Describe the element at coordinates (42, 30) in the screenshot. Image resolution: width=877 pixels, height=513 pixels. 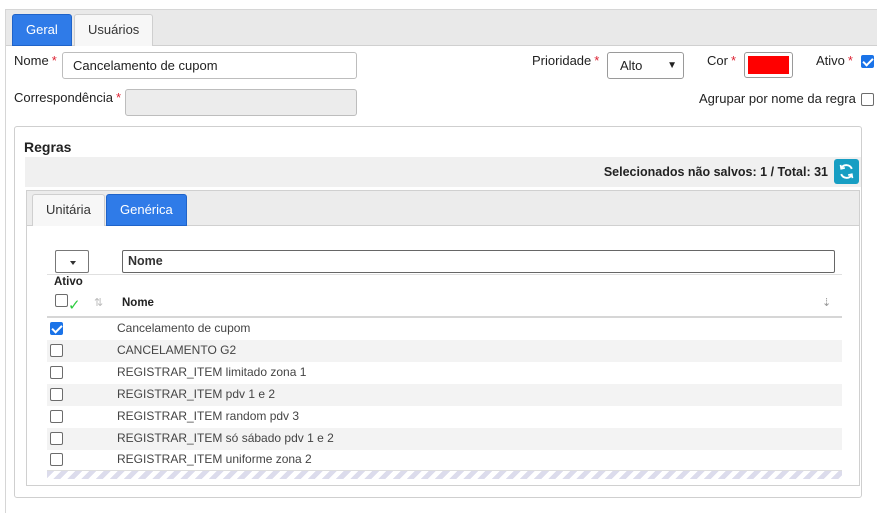
I see `tab-geral: Geral` at that location.